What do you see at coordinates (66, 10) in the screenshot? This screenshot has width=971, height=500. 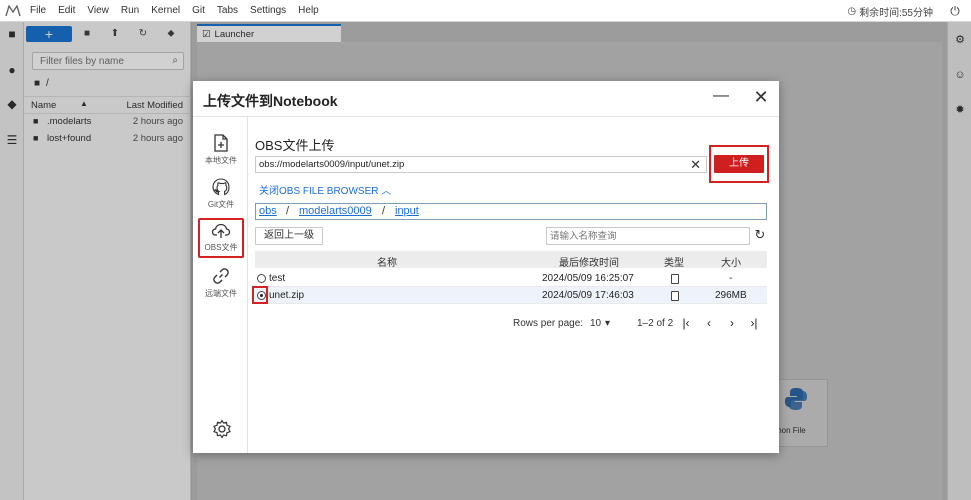 I see `menu-edit: Edit` at bounding box center [66, 10].